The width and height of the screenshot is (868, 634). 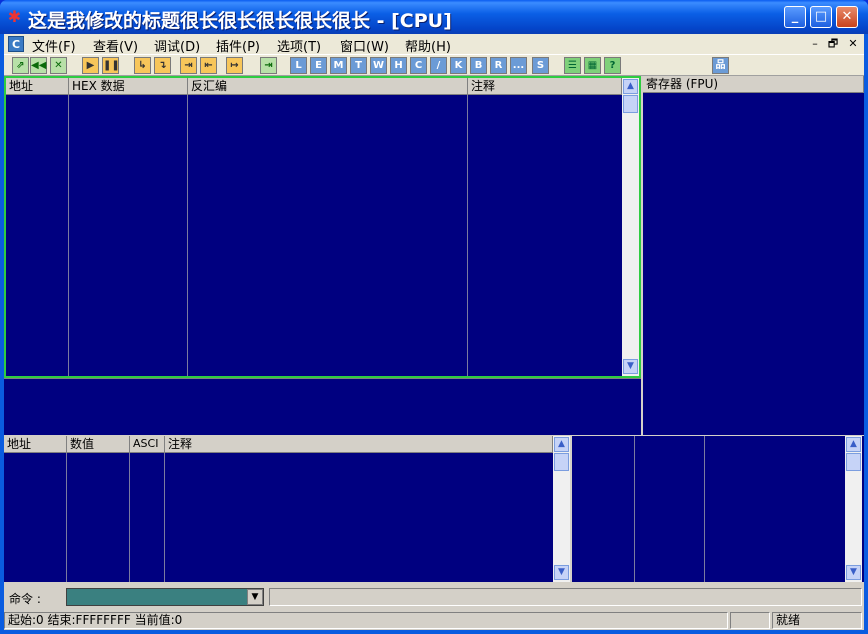 What do you see at coordinates (572, 65) in the screenshot?
I see `toolbar-button-24: ☰` at bounding box center [572, 65].